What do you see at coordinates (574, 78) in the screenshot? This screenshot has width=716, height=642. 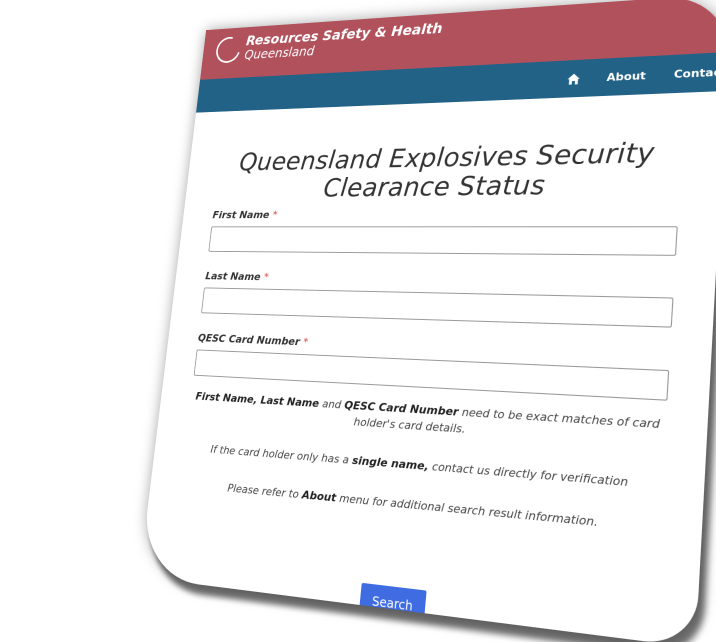 I see `home-icon` at bounding box center [574, 78].